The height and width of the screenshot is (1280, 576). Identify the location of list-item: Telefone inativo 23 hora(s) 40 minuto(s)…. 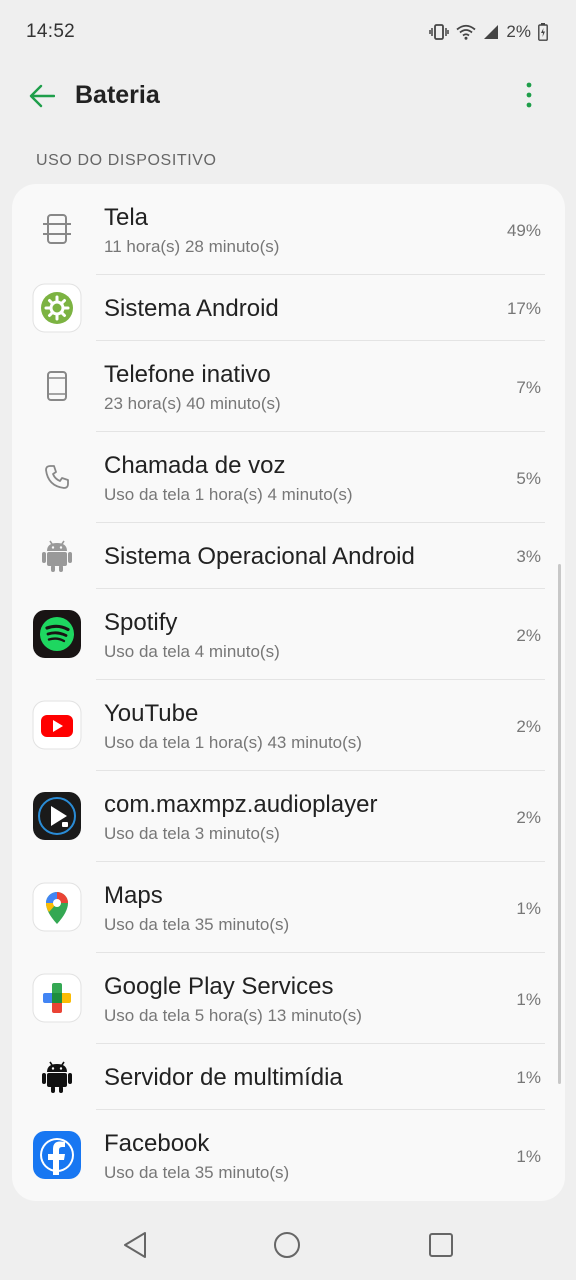
(288, 386).